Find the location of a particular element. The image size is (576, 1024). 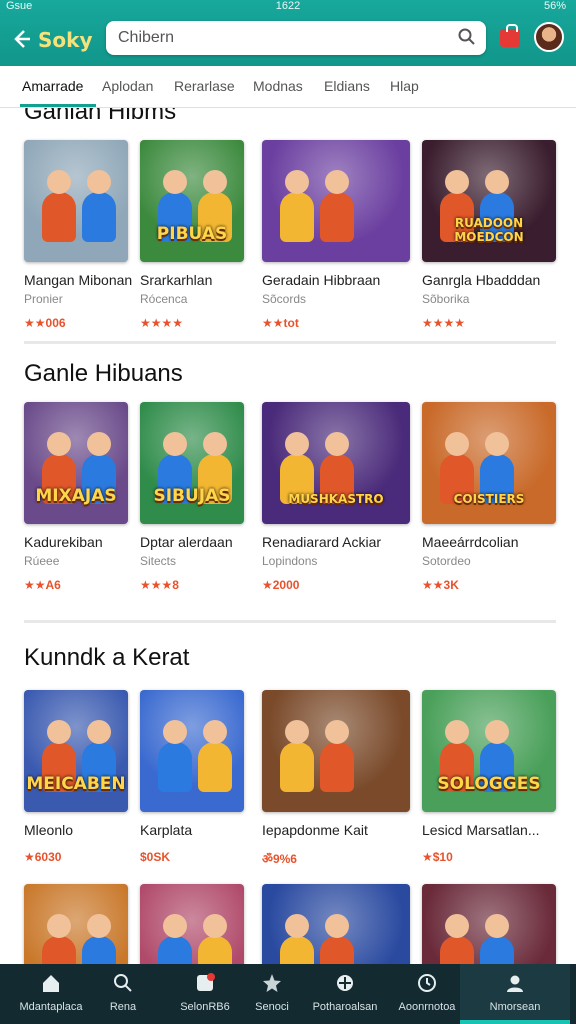

game-card: SOLOGGES Lesicd Marsatlan... ★$10 is located at coordinates (492, 777).